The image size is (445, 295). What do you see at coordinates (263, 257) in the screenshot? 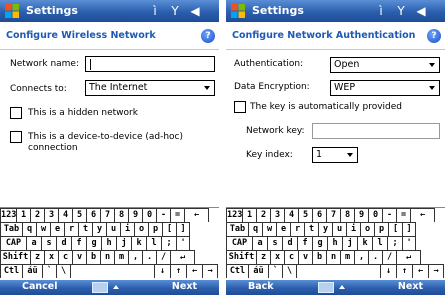
I see `key: z` at bounding box center [263, 257].